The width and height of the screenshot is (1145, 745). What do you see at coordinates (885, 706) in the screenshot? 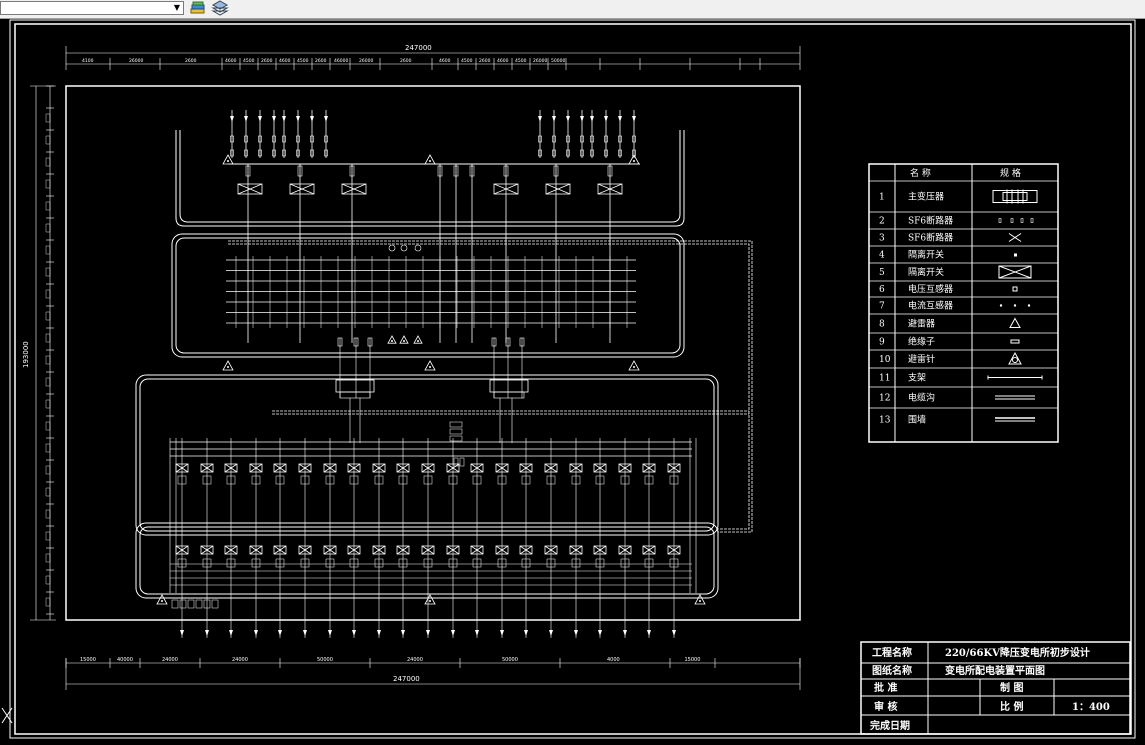
I see `review-label: 审 核` at bounding box center [885, 706].